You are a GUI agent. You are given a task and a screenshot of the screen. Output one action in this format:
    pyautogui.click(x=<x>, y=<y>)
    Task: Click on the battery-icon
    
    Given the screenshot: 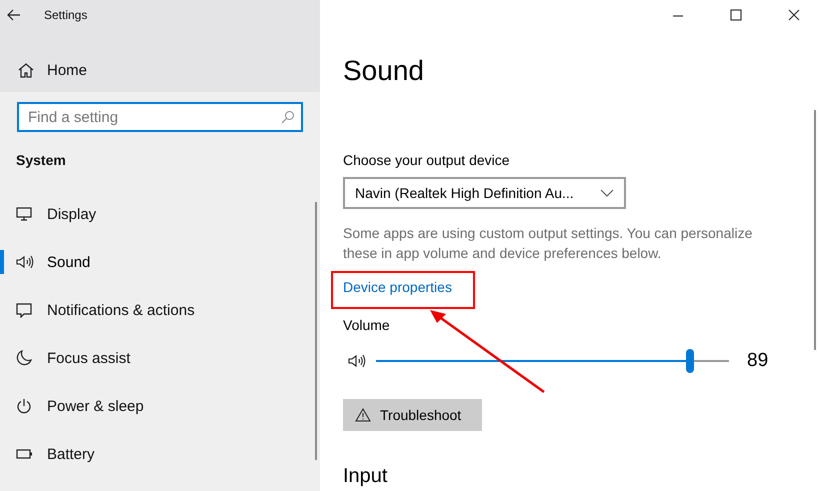 What is the action you would take?
    pyautogui.click(x=24, y=454)
    